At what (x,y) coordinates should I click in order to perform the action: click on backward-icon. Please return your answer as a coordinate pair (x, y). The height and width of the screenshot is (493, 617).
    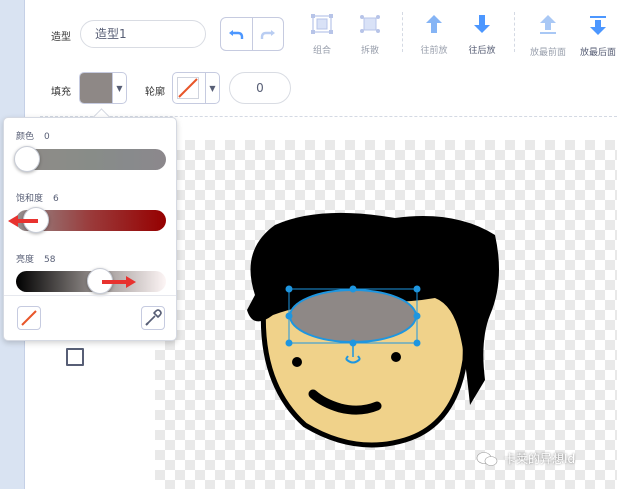
    Looking at the image, I should click on (482, 24).